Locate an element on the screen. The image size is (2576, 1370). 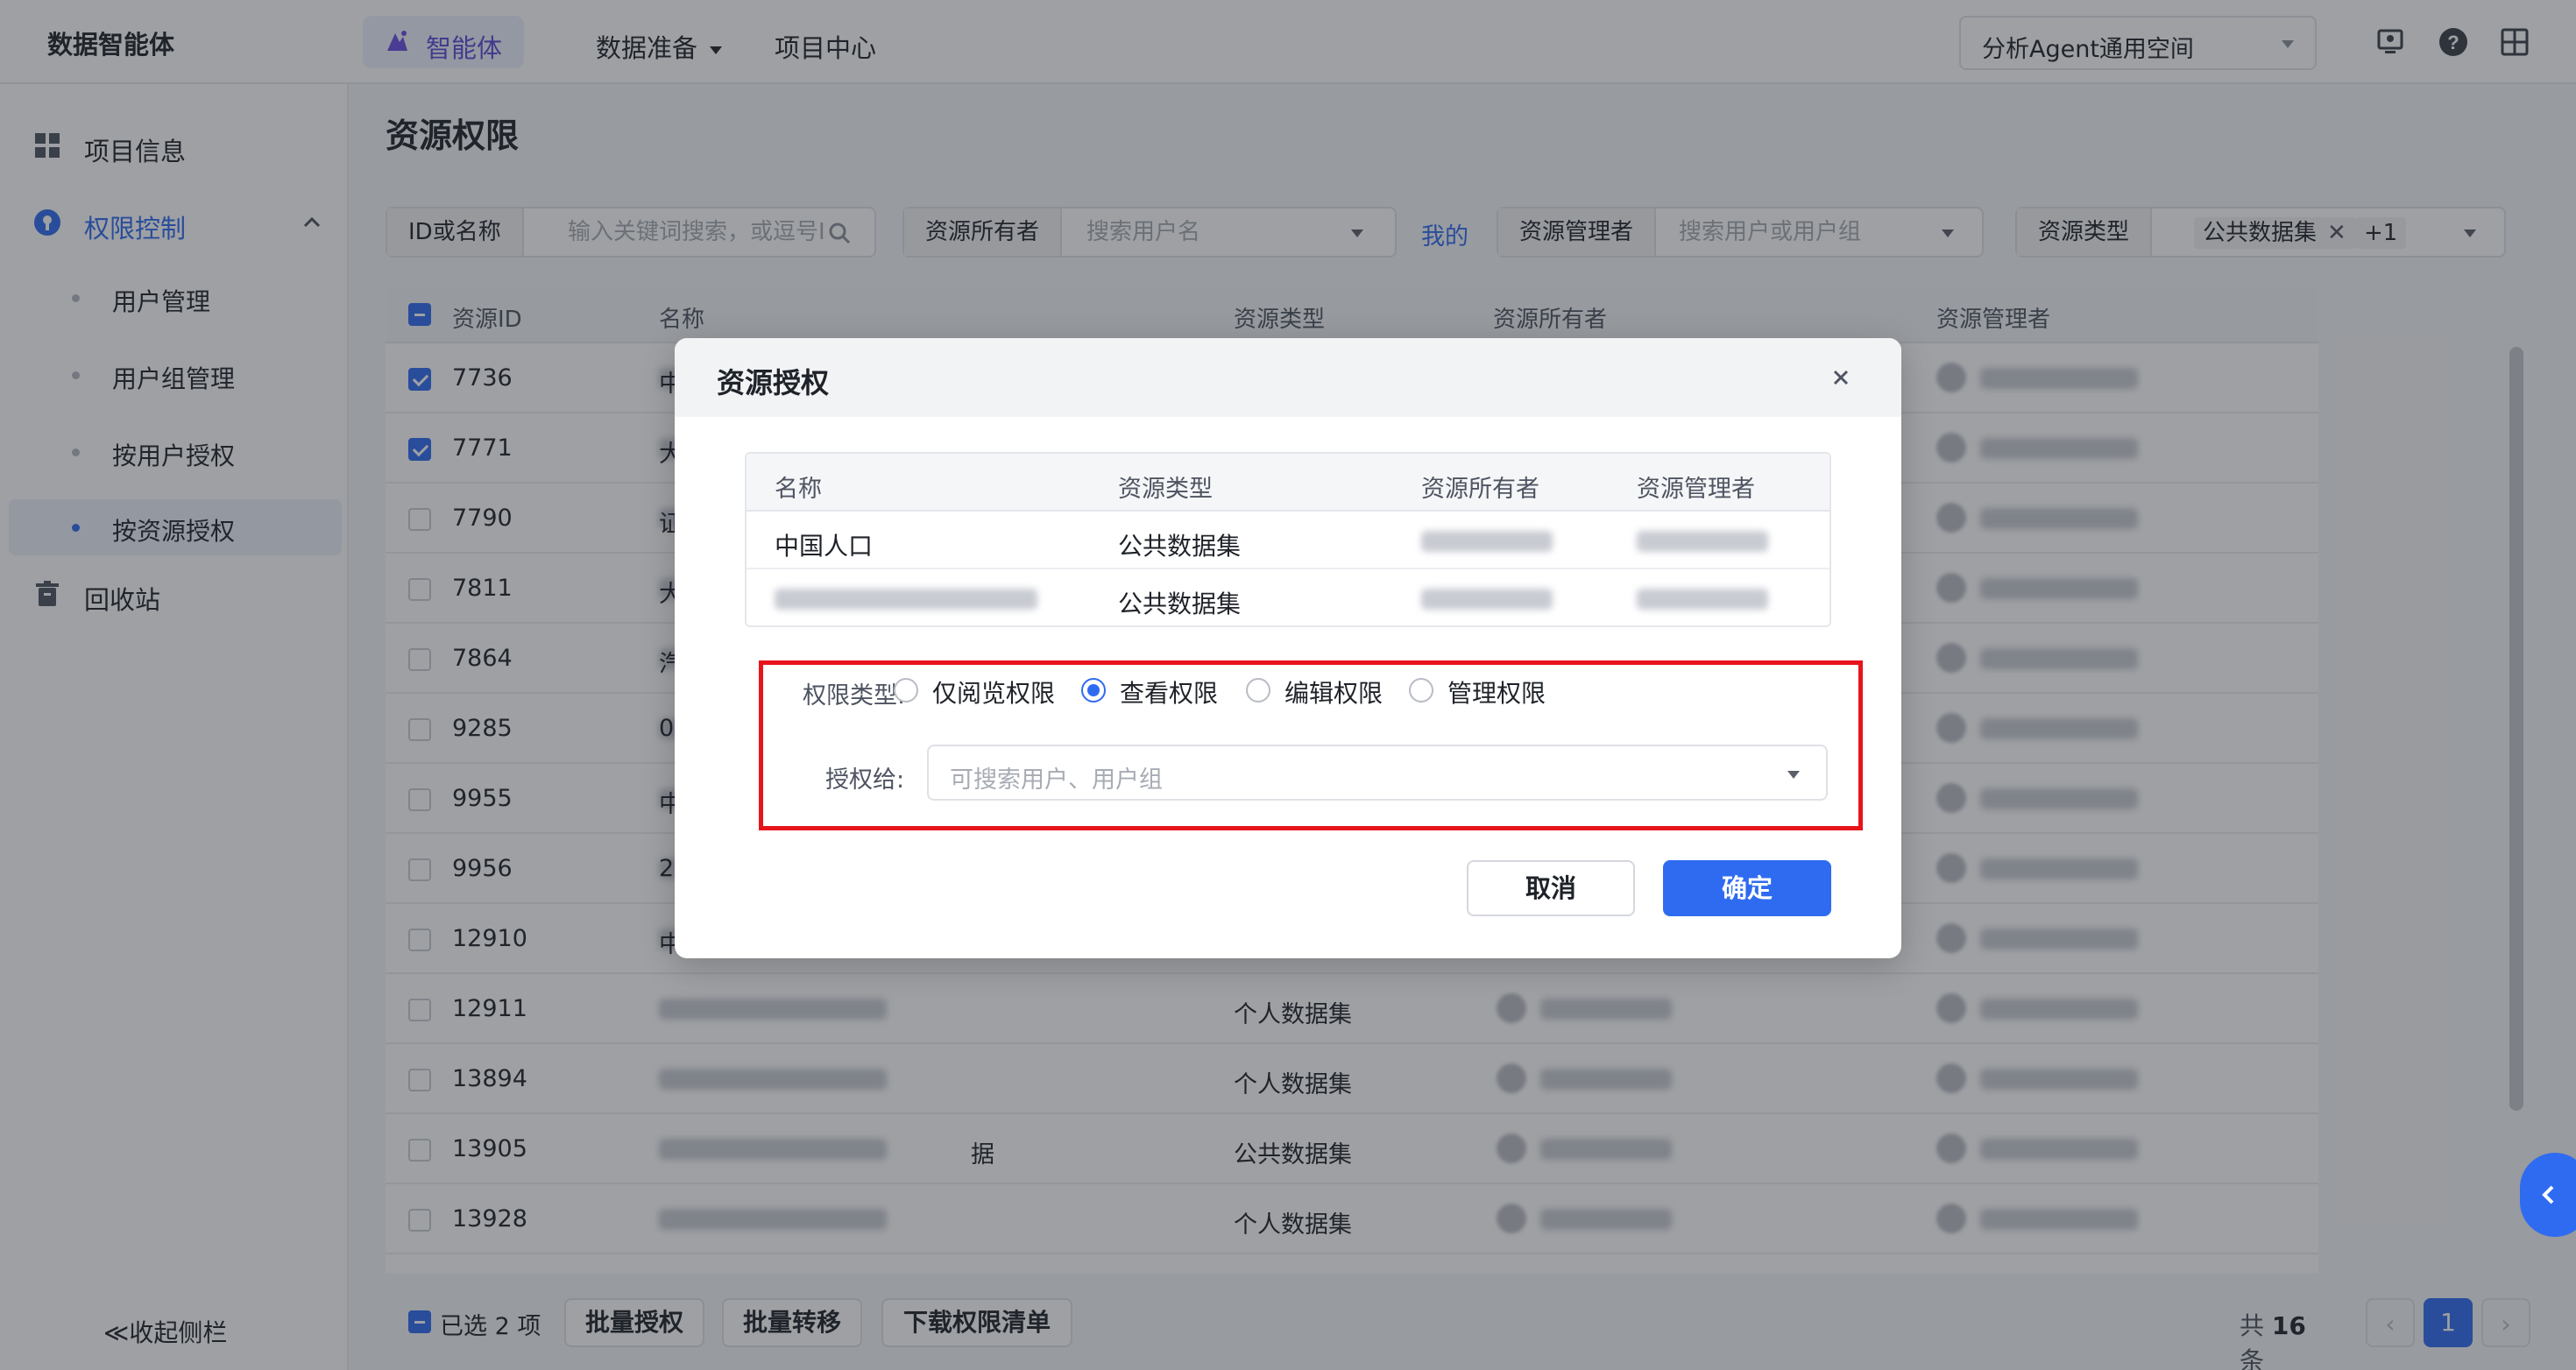
modal-table-row: 中国人口 公共数据集 is located at coordinates (1288, 541).